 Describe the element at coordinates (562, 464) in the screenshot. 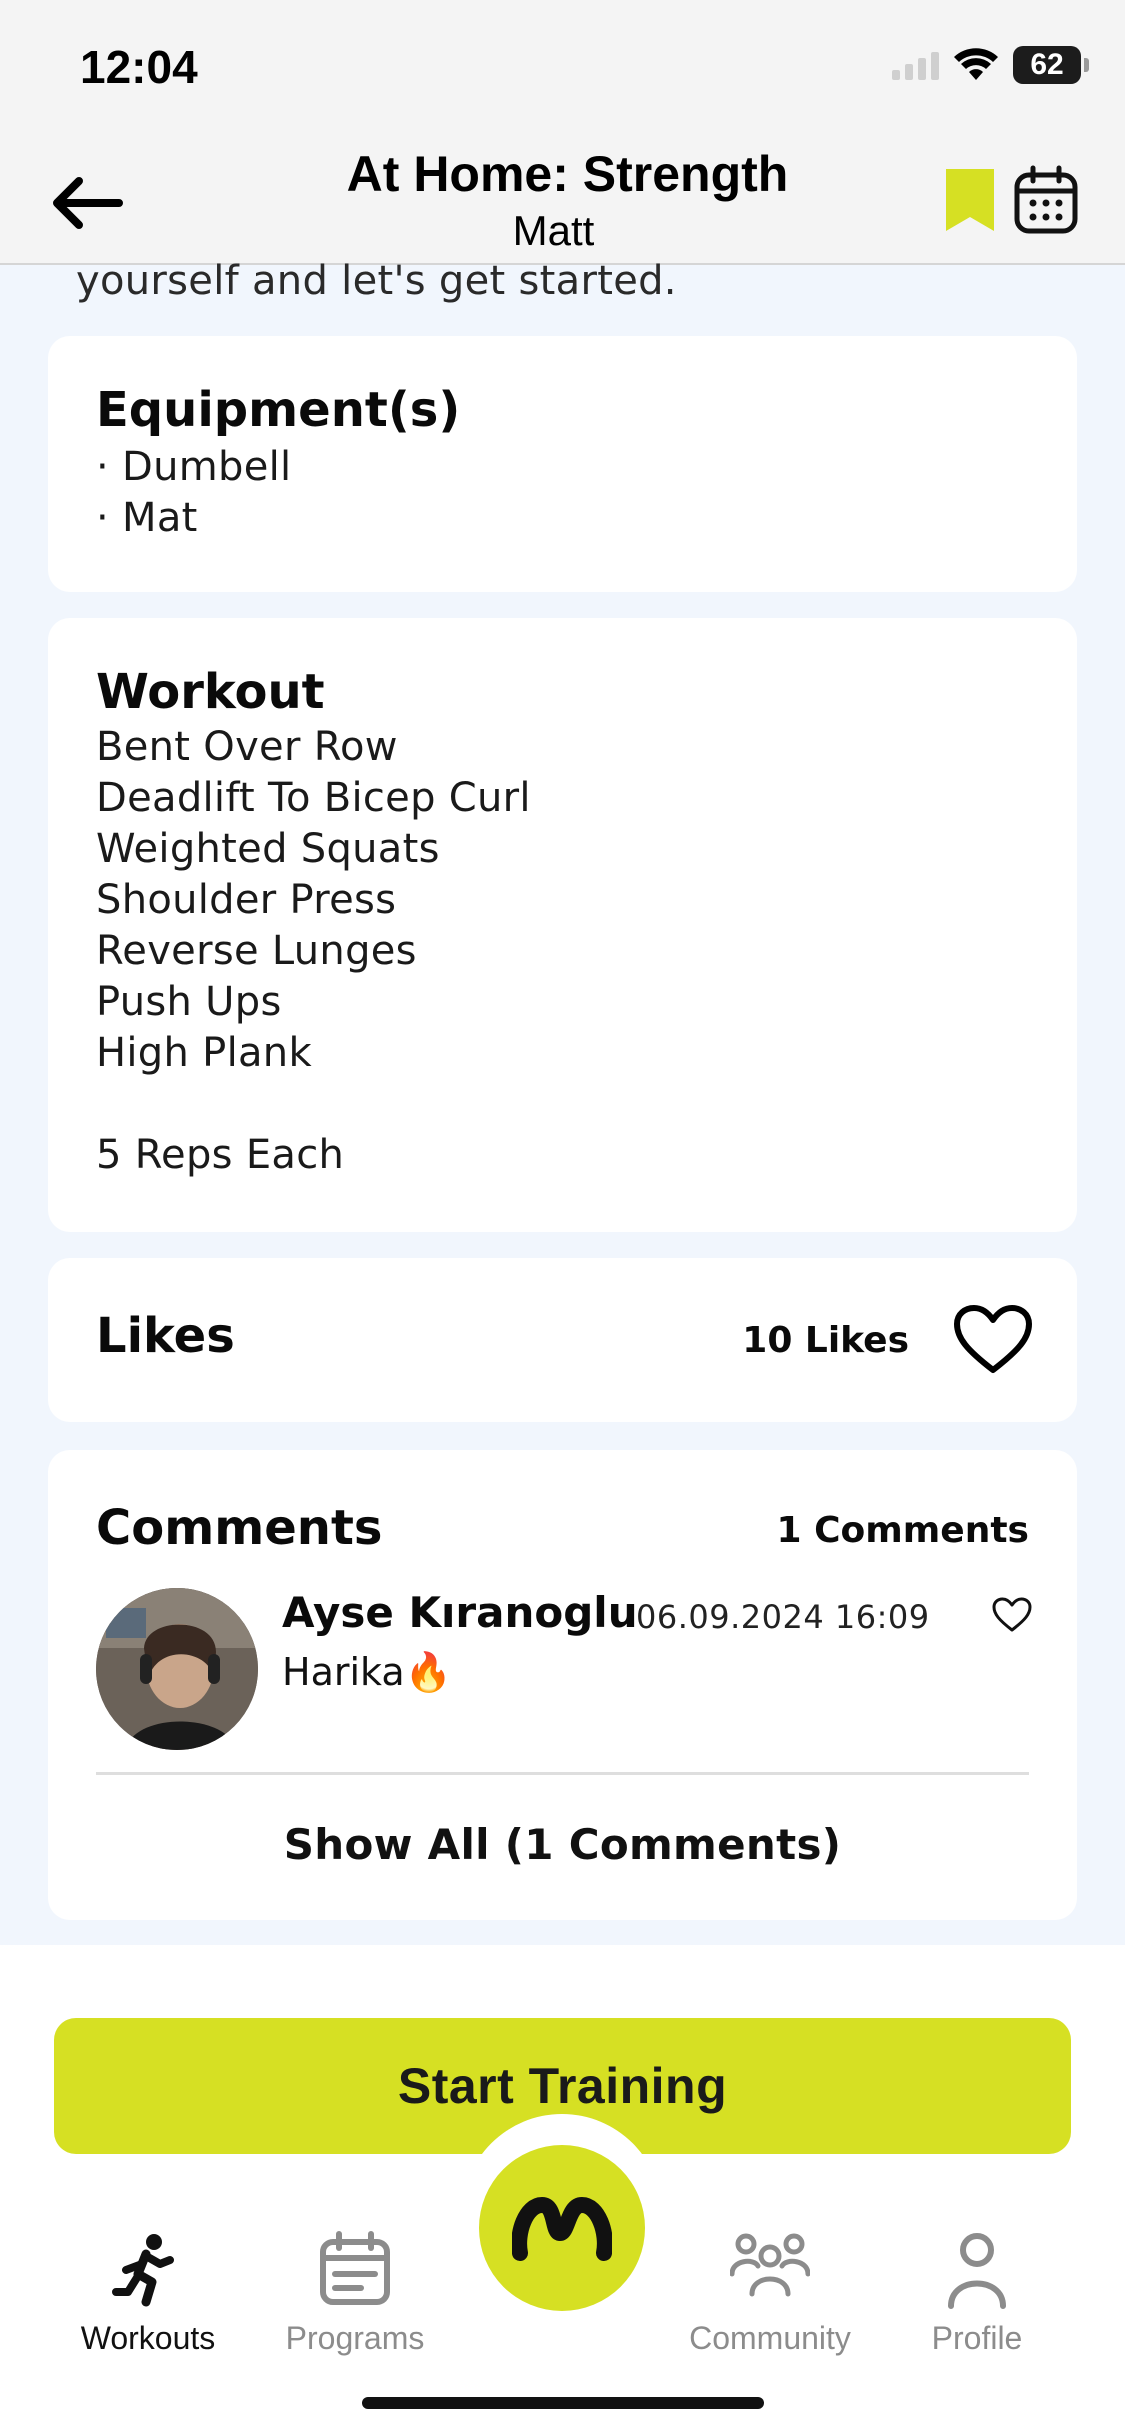

I see `equipment-card: Equipment(s) · Dumbell · Mat` at that location.